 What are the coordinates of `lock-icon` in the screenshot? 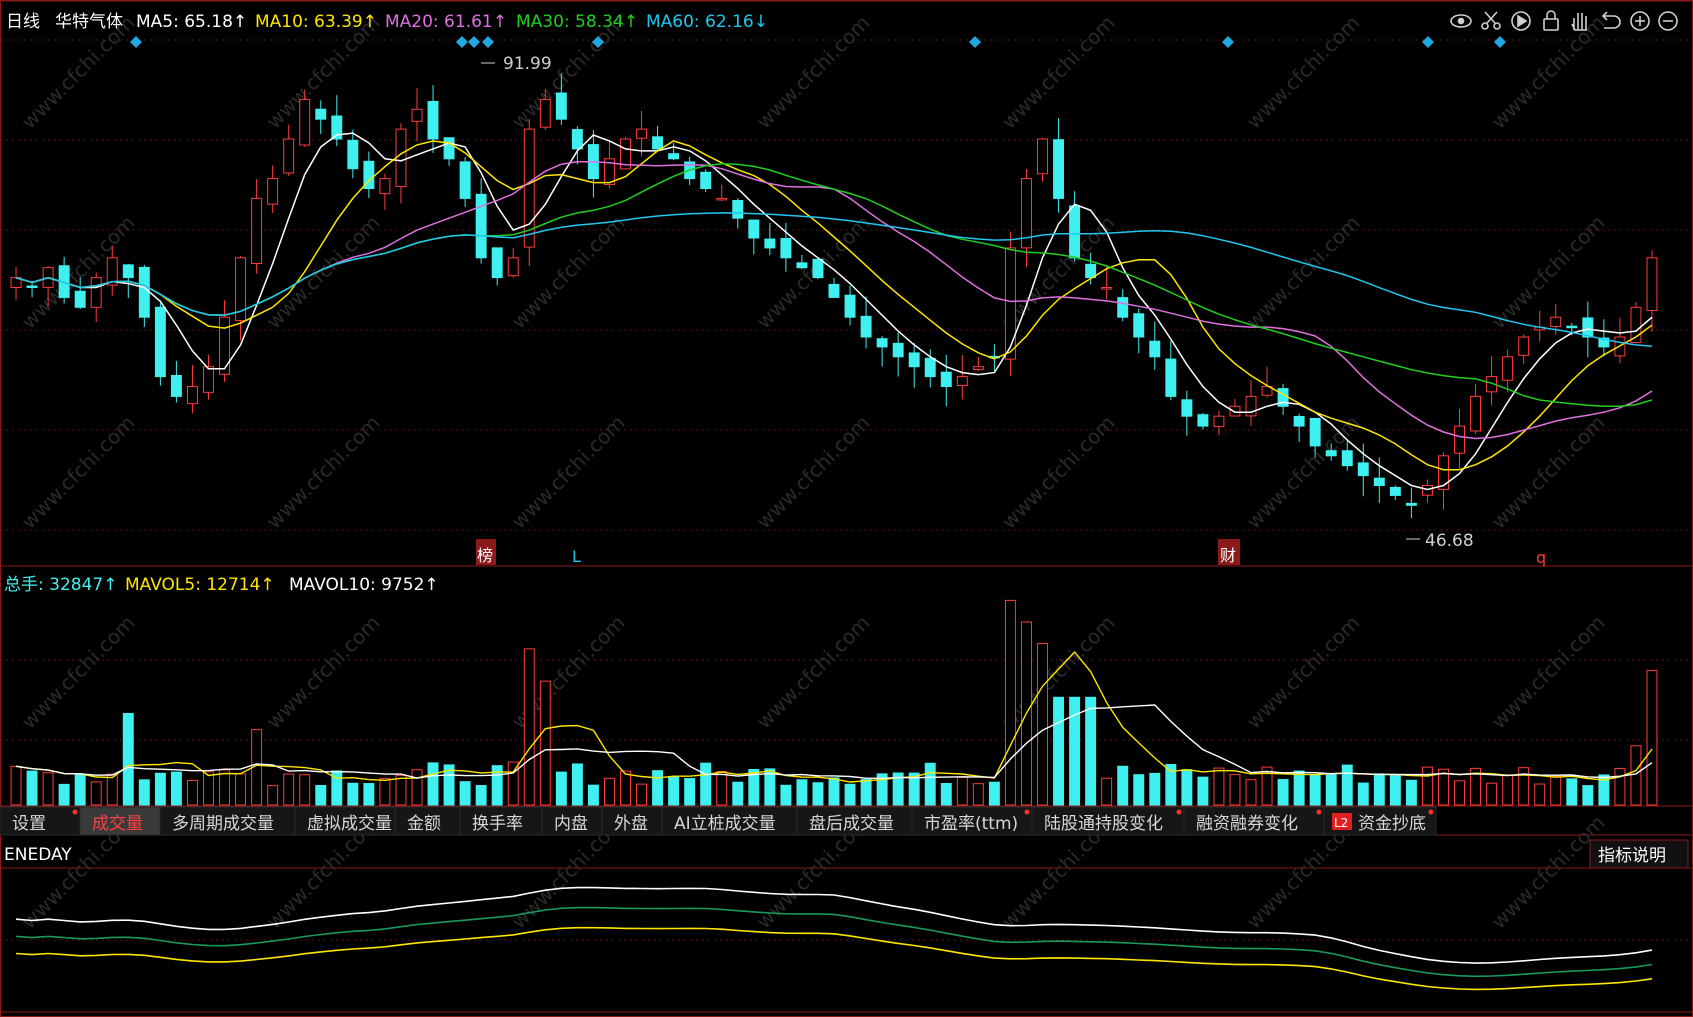 It's located at (1551, 20).